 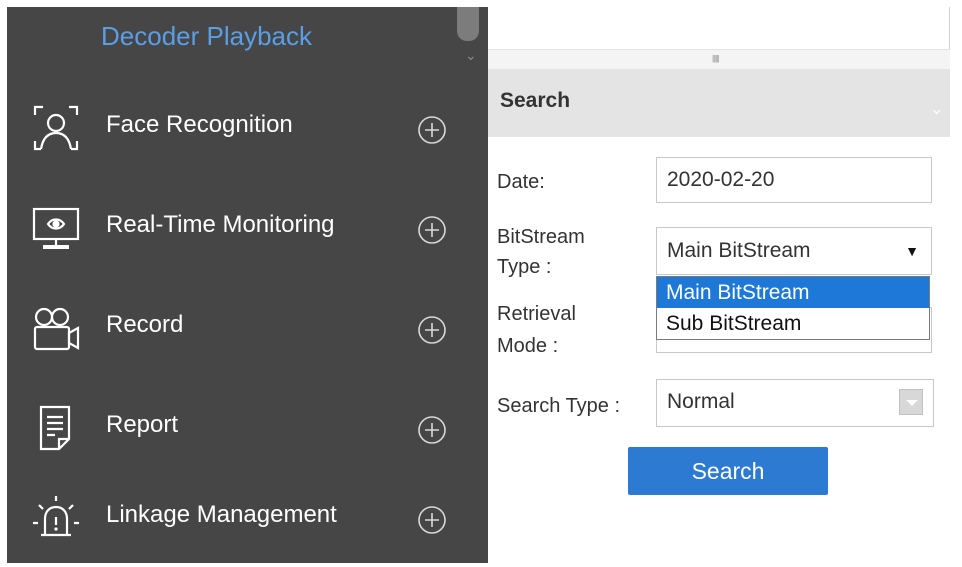 What do you see at coordinates (247, 427) in the screenshot?
I see `sidebar-item-report: Report` at bounding box center [247, 427].